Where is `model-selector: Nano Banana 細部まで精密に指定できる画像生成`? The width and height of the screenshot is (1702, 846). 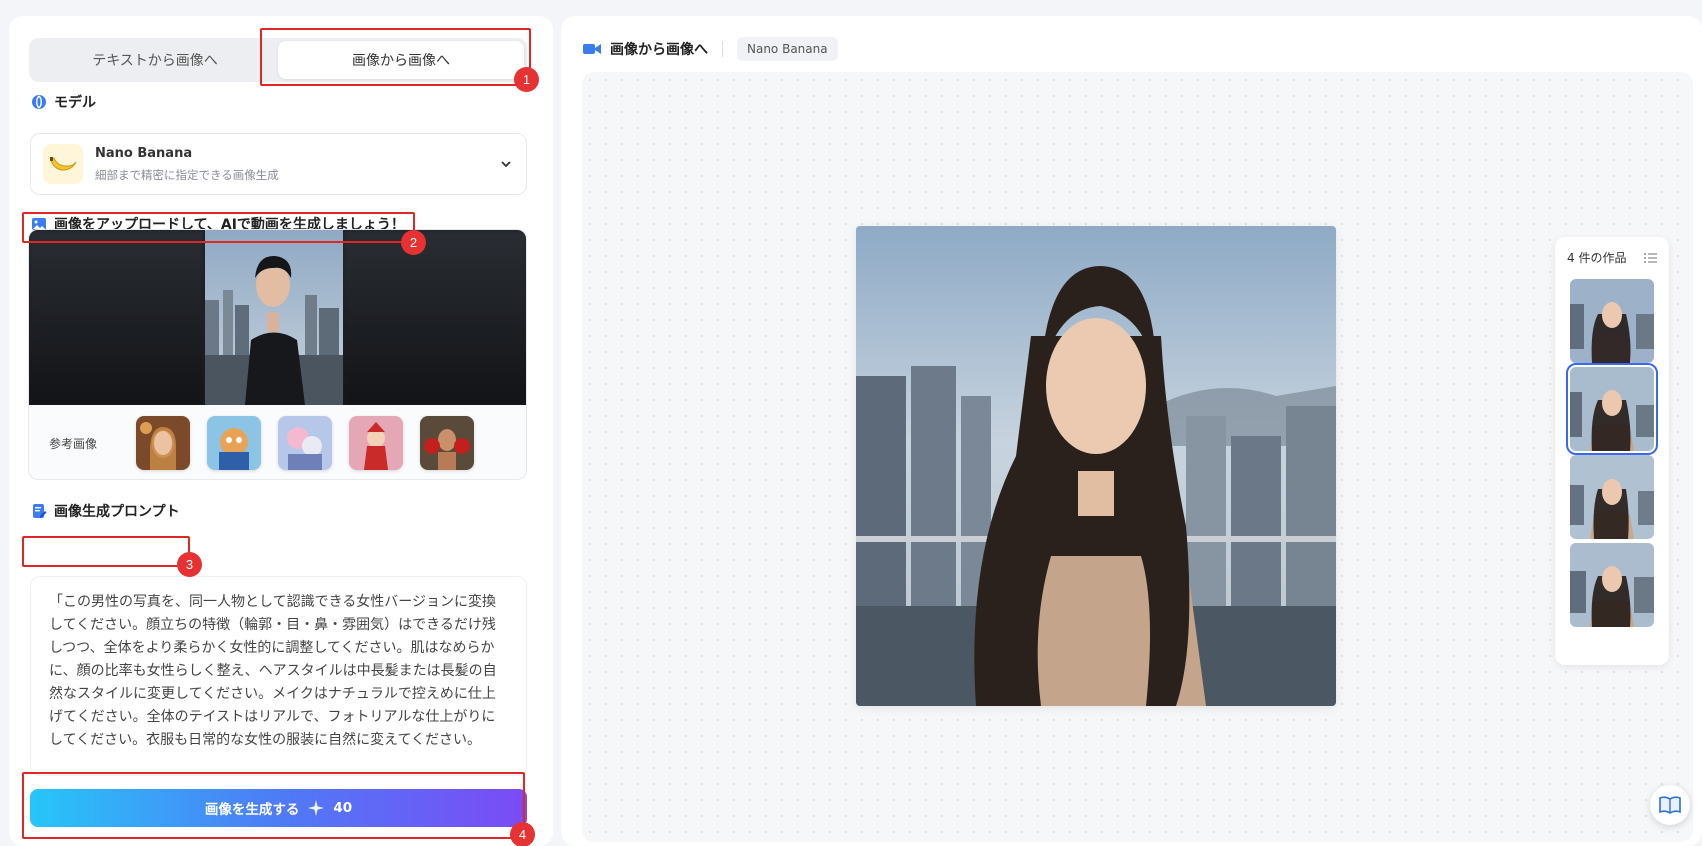 model-selector: Nano Banana 細部まで精密に指定できる画像生成 is located at coordinates (278, 164).